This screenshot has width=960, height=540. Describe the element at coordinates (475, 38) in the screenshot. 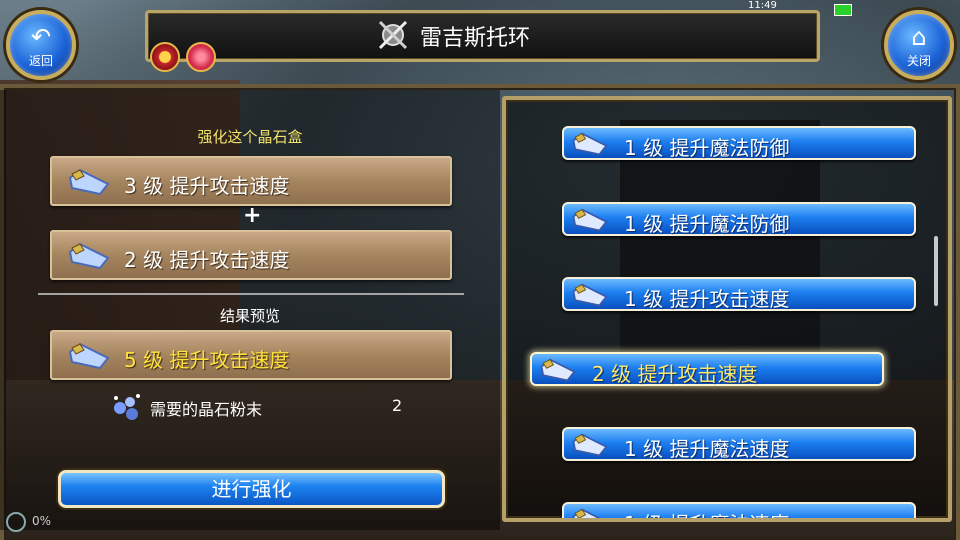

I see `page-title: 雷吉斯托环` at that location.